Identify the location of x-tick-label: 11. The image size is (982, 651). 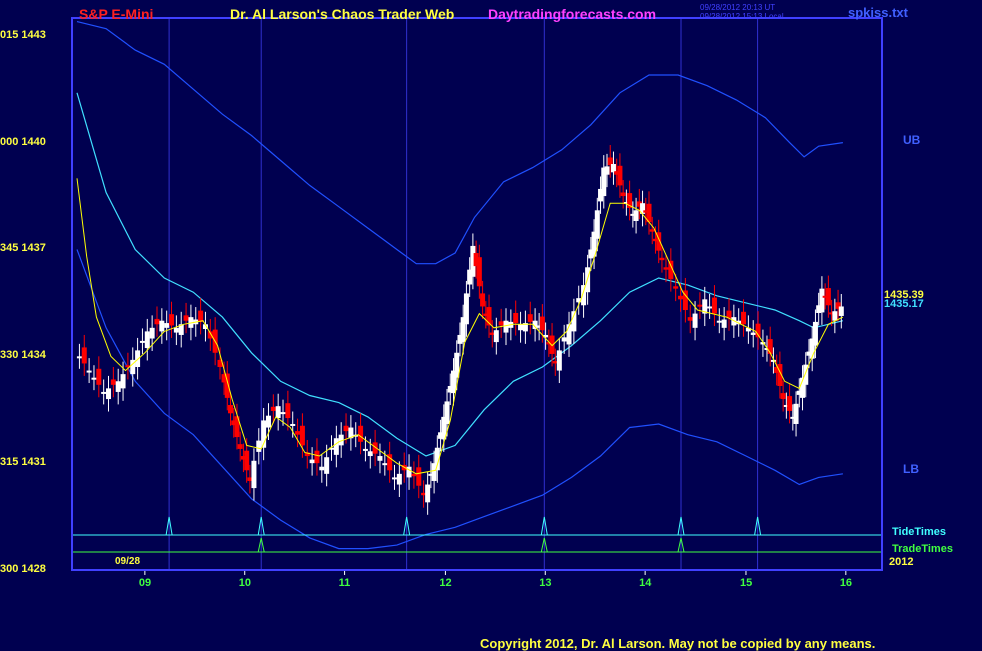
(344, 583).